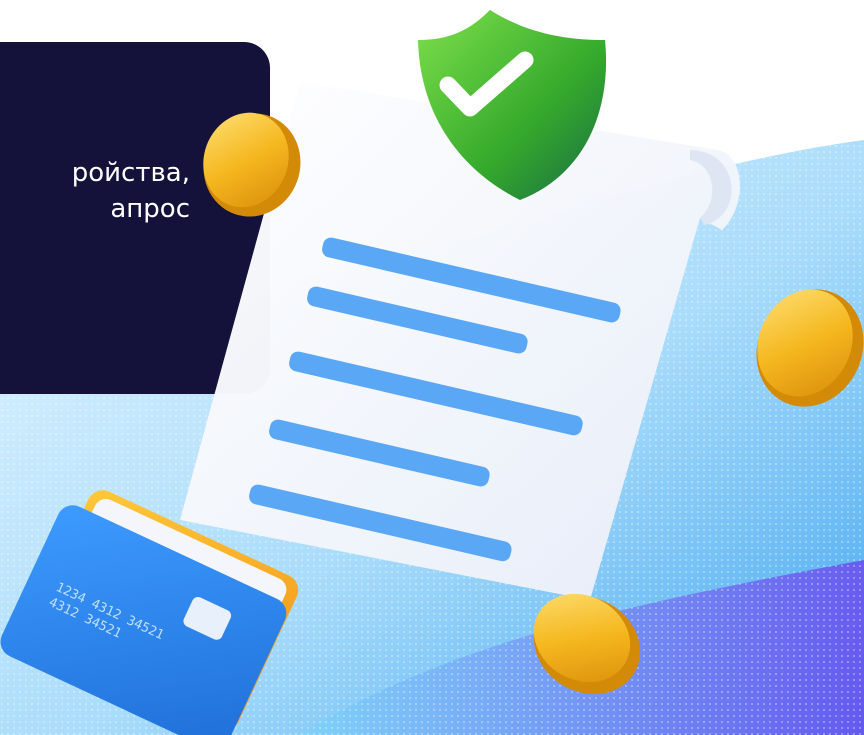 Image resolution: width=864 pixels, height=735 pixels. Describe the element at coordinates (95, 191) in the screenshot. I see `promo-text: ройства, апрос` at that location.